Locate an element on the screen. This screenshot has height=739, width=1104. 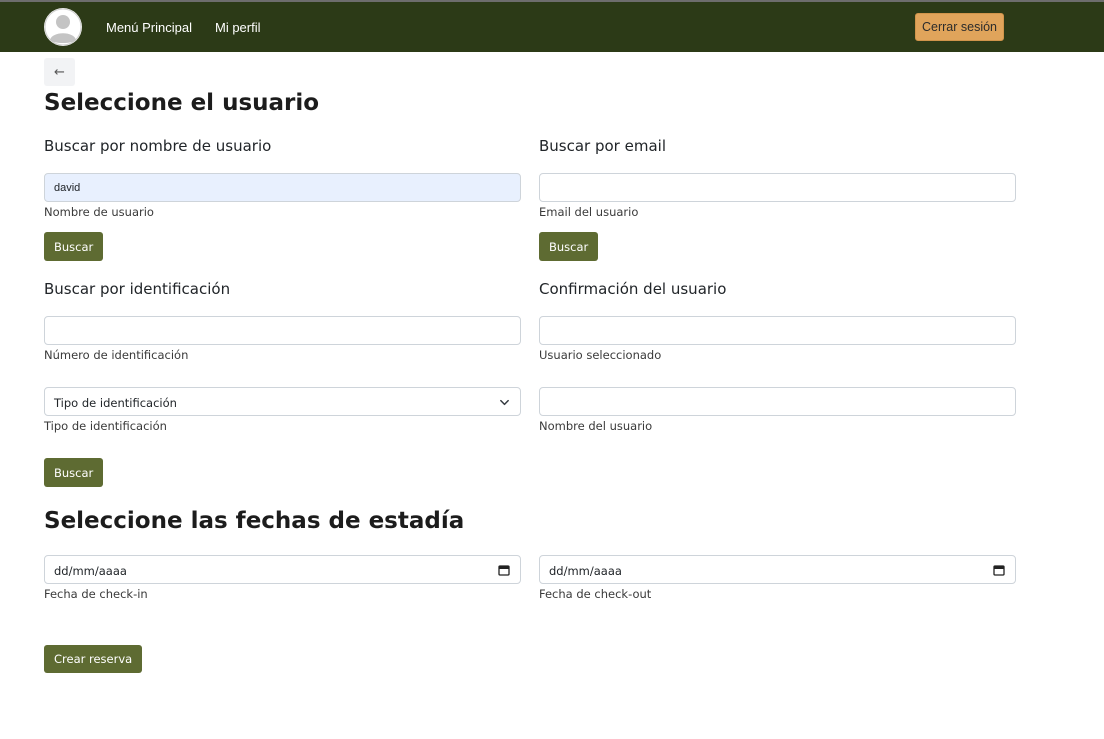
chevron-down-icon is located at coordinates (504, 402).